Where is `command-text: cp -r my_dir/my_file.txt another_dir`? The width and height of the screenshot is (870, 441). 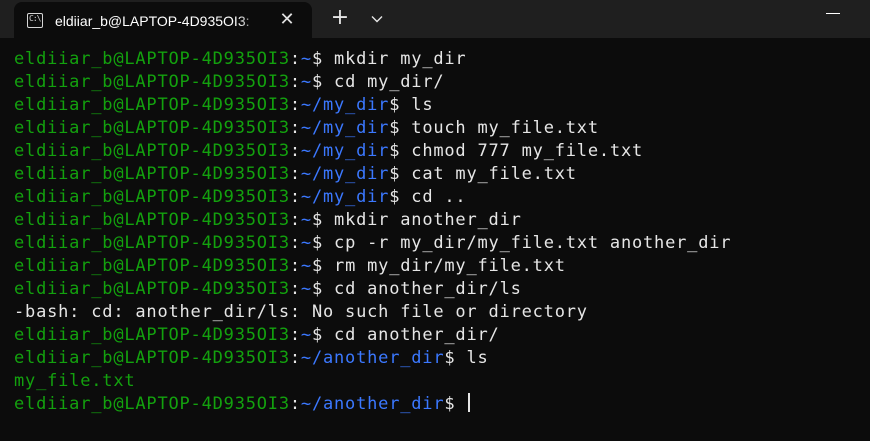 command-text: cp -r my_dir/my_file.txt another_dir is located at coordinates (533, 243).